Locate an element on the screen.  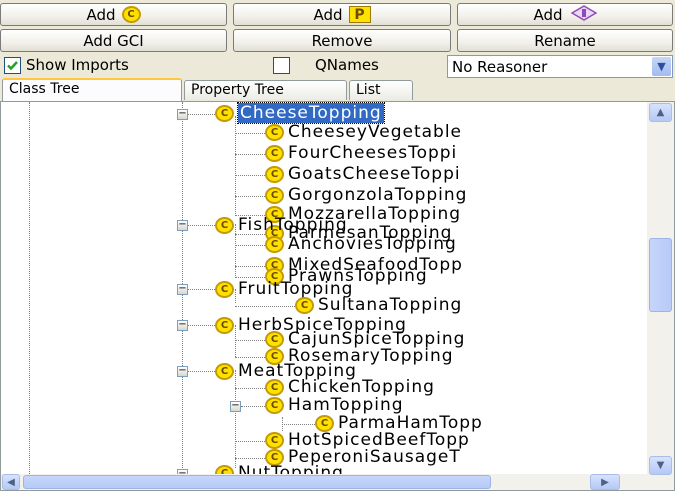
vertical-scrollbar: ▲ ▼ is located at coordinates (660, 296).